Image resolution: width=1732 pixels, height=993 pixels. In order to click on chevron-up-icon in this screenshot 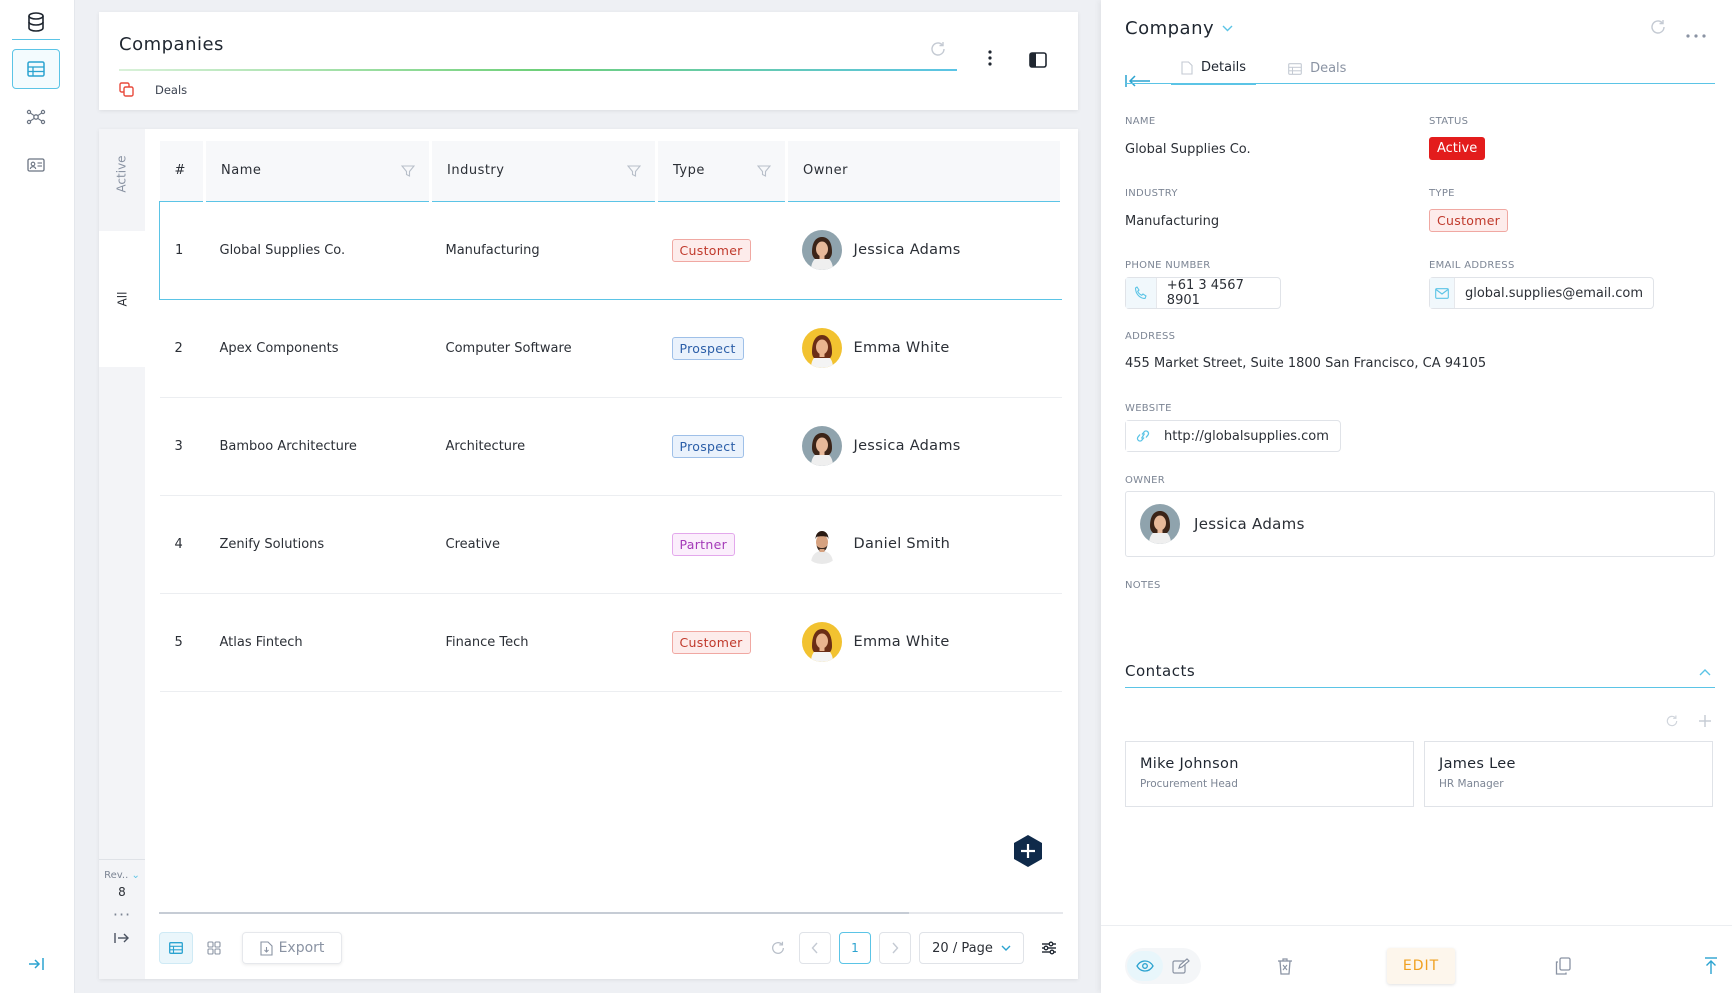, I will do `click(1705, 672)`.